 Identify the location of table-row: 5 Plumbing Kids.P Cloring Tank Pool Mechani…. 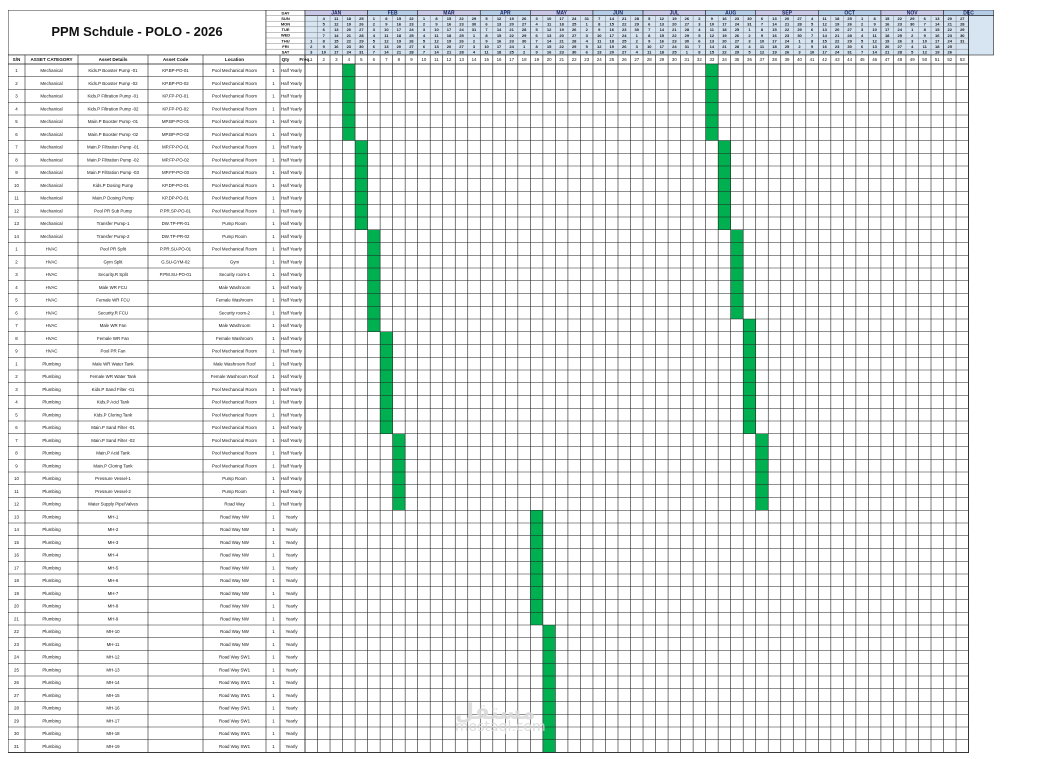
(385, 414).